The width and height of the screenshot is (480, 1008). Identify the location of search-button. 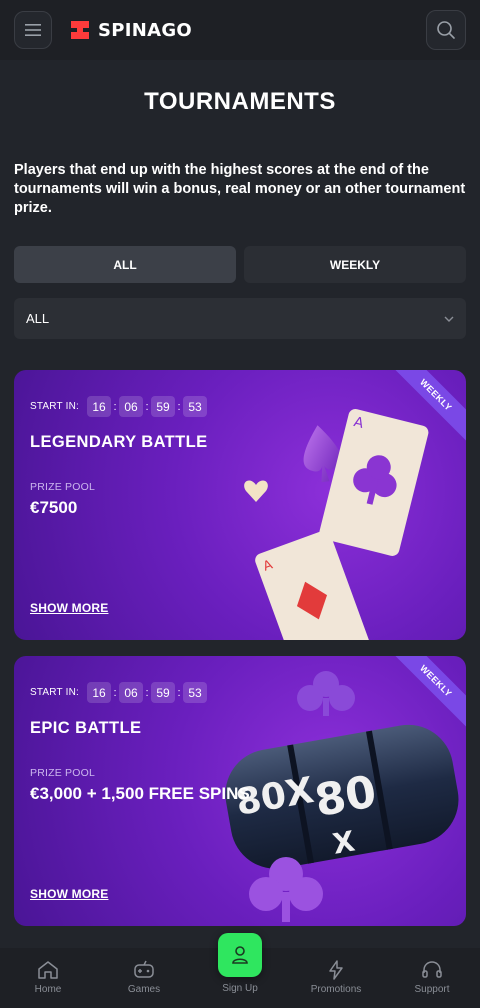
(446, 30).